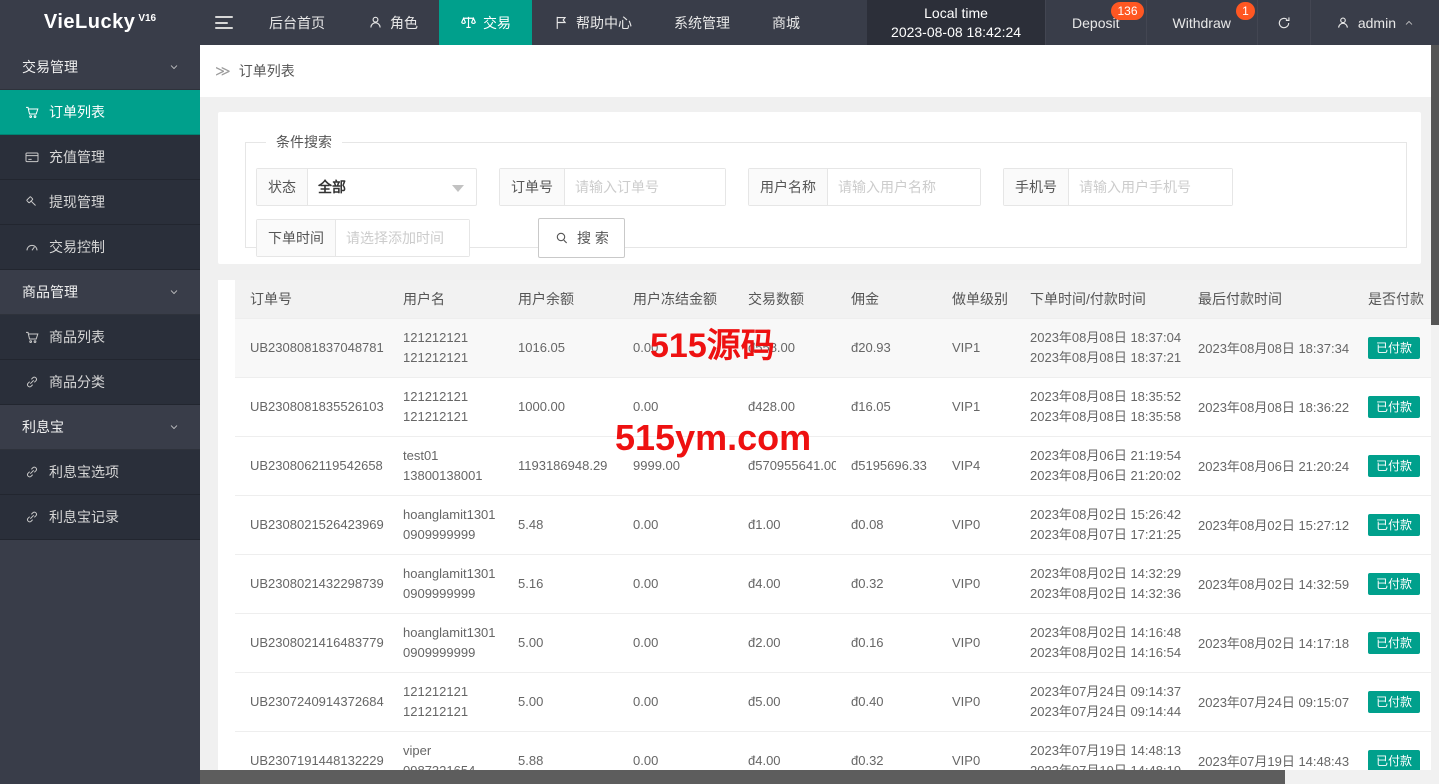 This screenshot has height=784, width=1439. What do you see at coordinates (645, 187) in the screenshot?
I see `order-no-input` at bounding box center [645, 187].